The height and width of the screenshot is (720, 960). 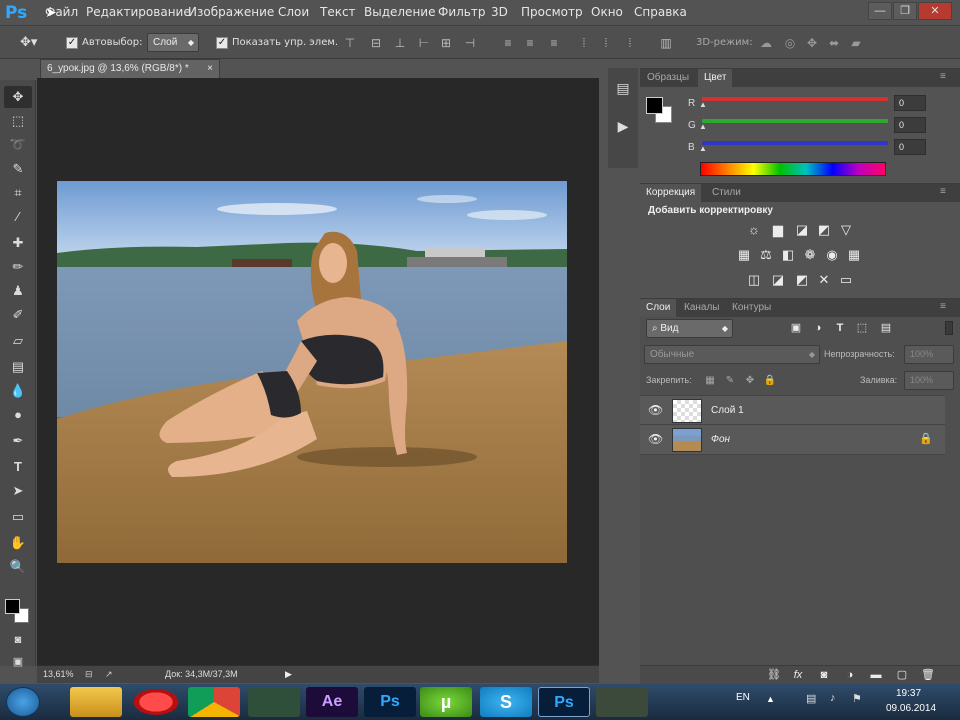 I want to click on menu-edit: Редактирование, so click(x=138, y=12).